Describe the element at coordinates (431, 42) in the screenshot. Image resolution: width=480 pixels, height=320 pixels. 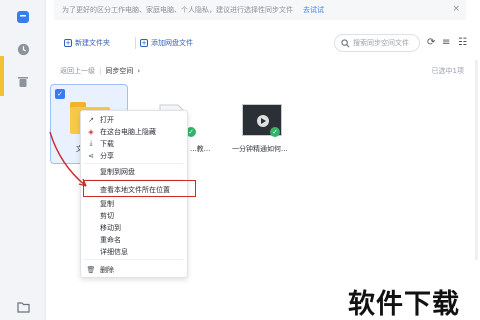
I see `refresh-icon: ⟳` at that location.